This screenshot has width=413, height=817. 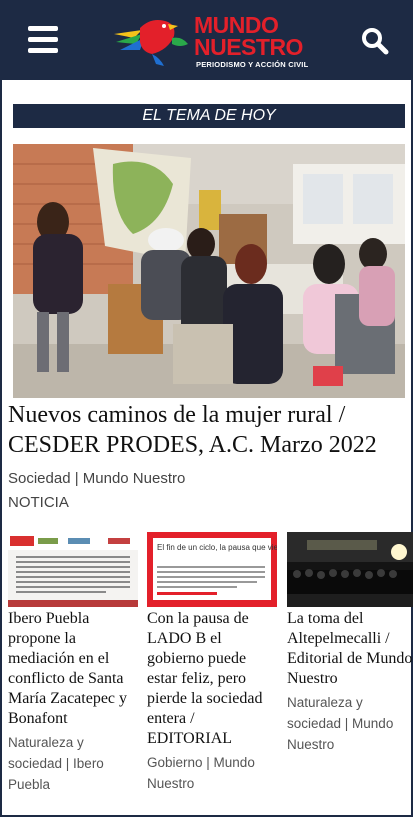 What do you see at coordinates (201, 773) in the screenshot?
I see `article-meta: Gobierno | Mundo Nuestro` at bounding box center [201, 773].